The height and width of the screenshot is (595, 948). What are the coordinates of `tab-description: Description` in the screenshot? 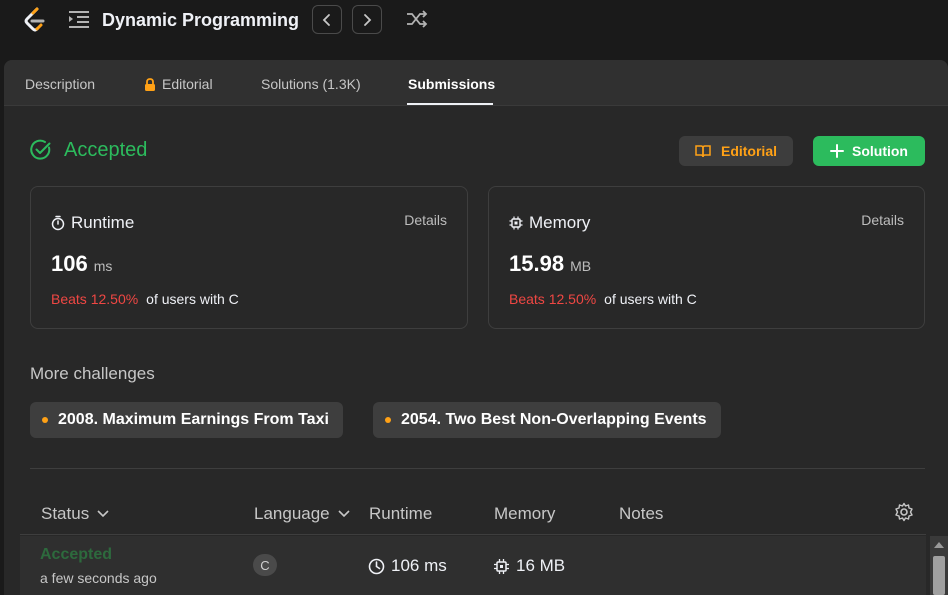 It's located at (60, 84).